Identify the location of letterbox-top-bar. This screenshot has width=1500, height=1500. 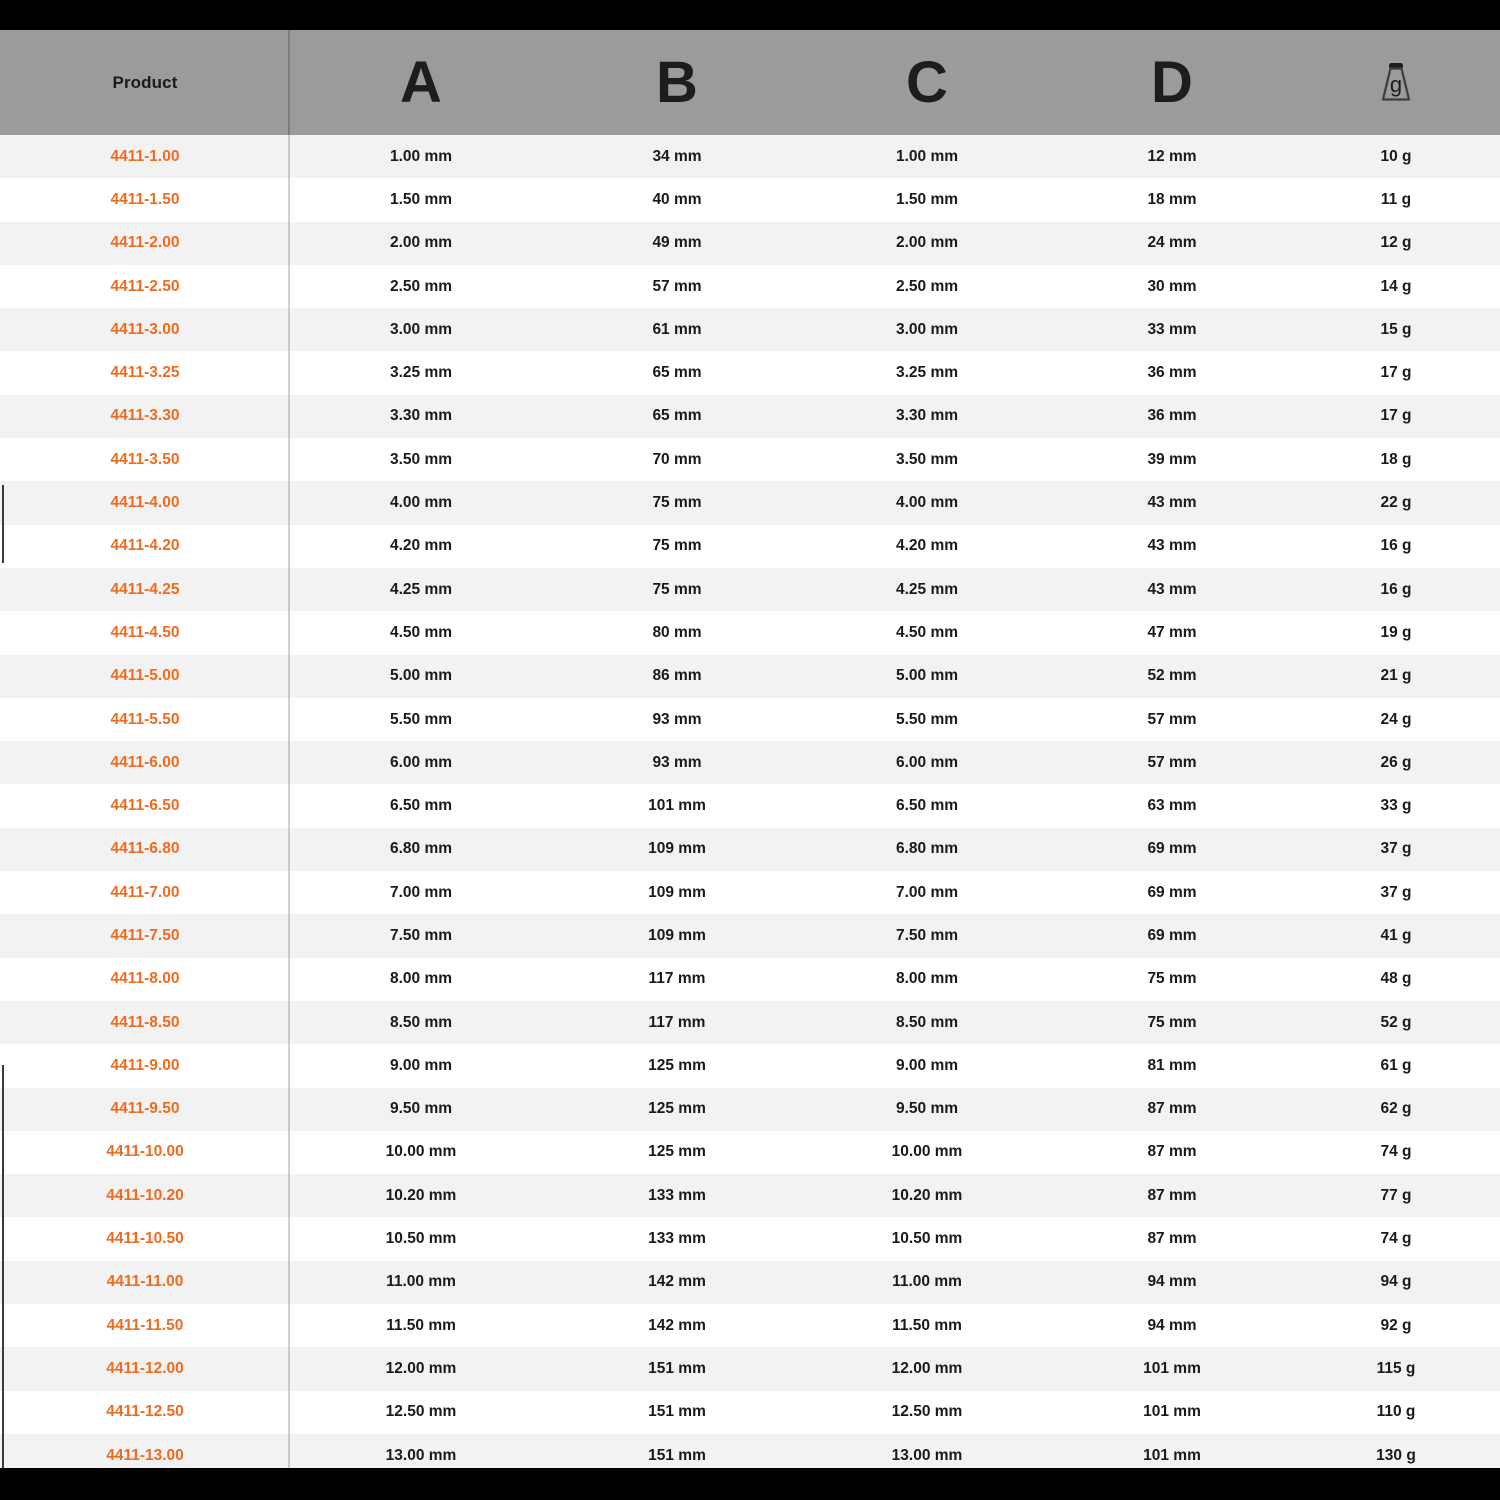
(750, 15).